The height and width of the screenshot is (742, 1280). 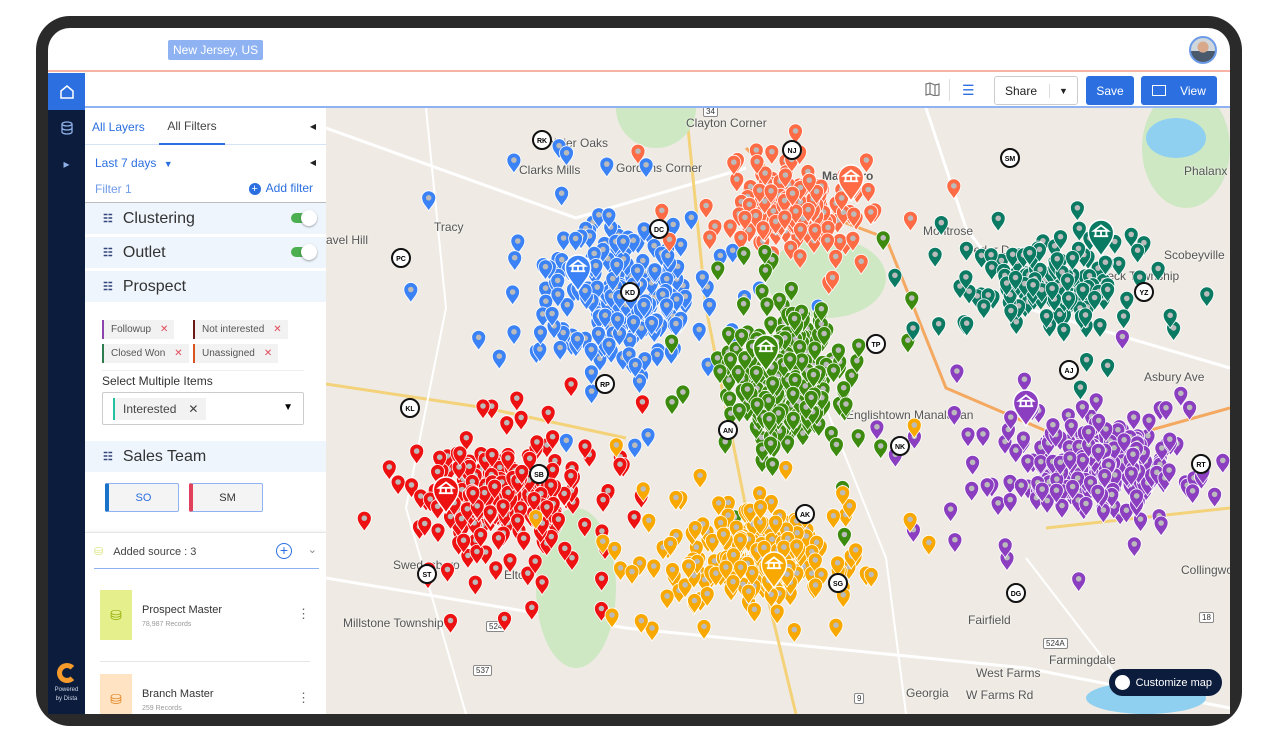 I want to click on status-chip: Unassigned ✕, so click(x=236, y=353).